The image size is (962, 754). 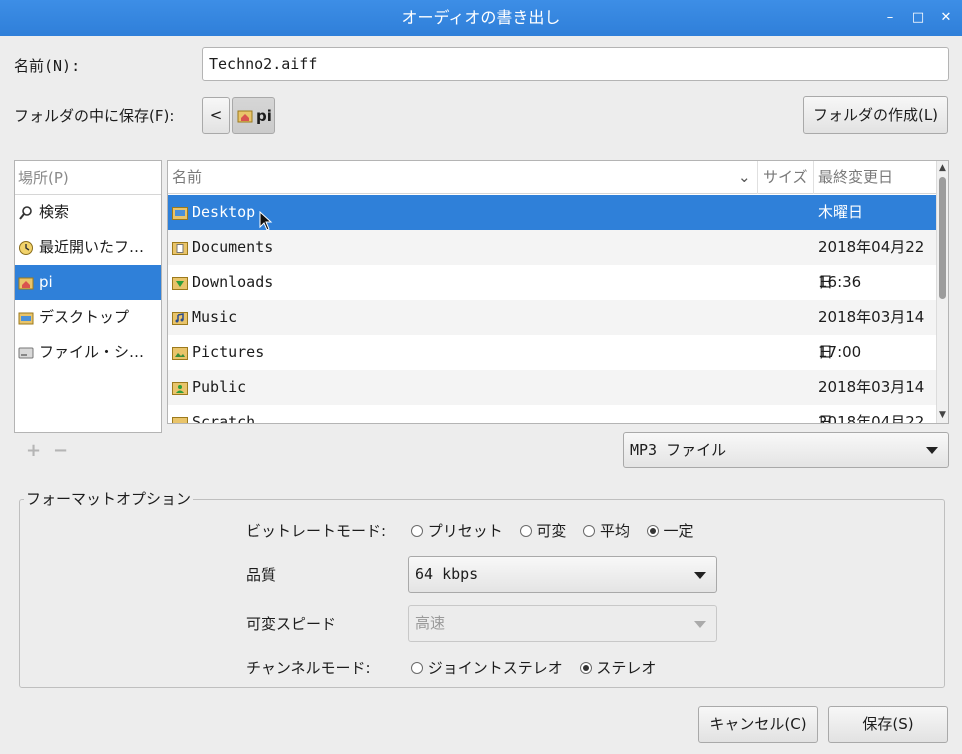 I want to click on documents-folder-icon, so click(x=180, y=248).